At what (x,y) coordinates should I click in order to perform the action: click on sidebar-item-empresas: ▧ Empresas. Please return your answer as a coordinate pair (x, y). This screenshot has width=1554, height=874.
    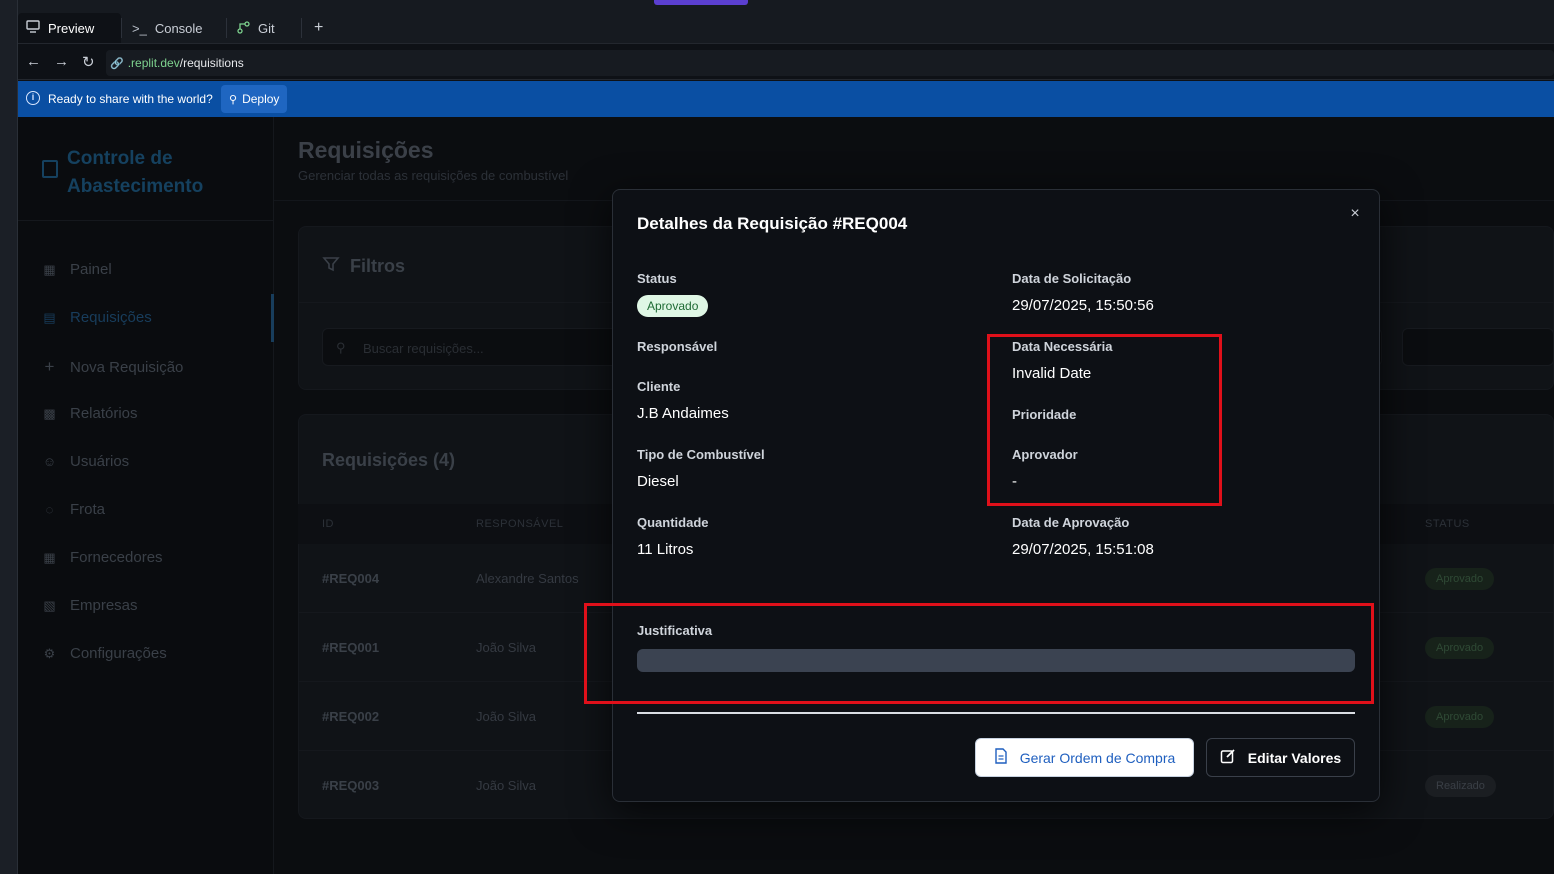
    Looking at the image, I should click on (90, 605).